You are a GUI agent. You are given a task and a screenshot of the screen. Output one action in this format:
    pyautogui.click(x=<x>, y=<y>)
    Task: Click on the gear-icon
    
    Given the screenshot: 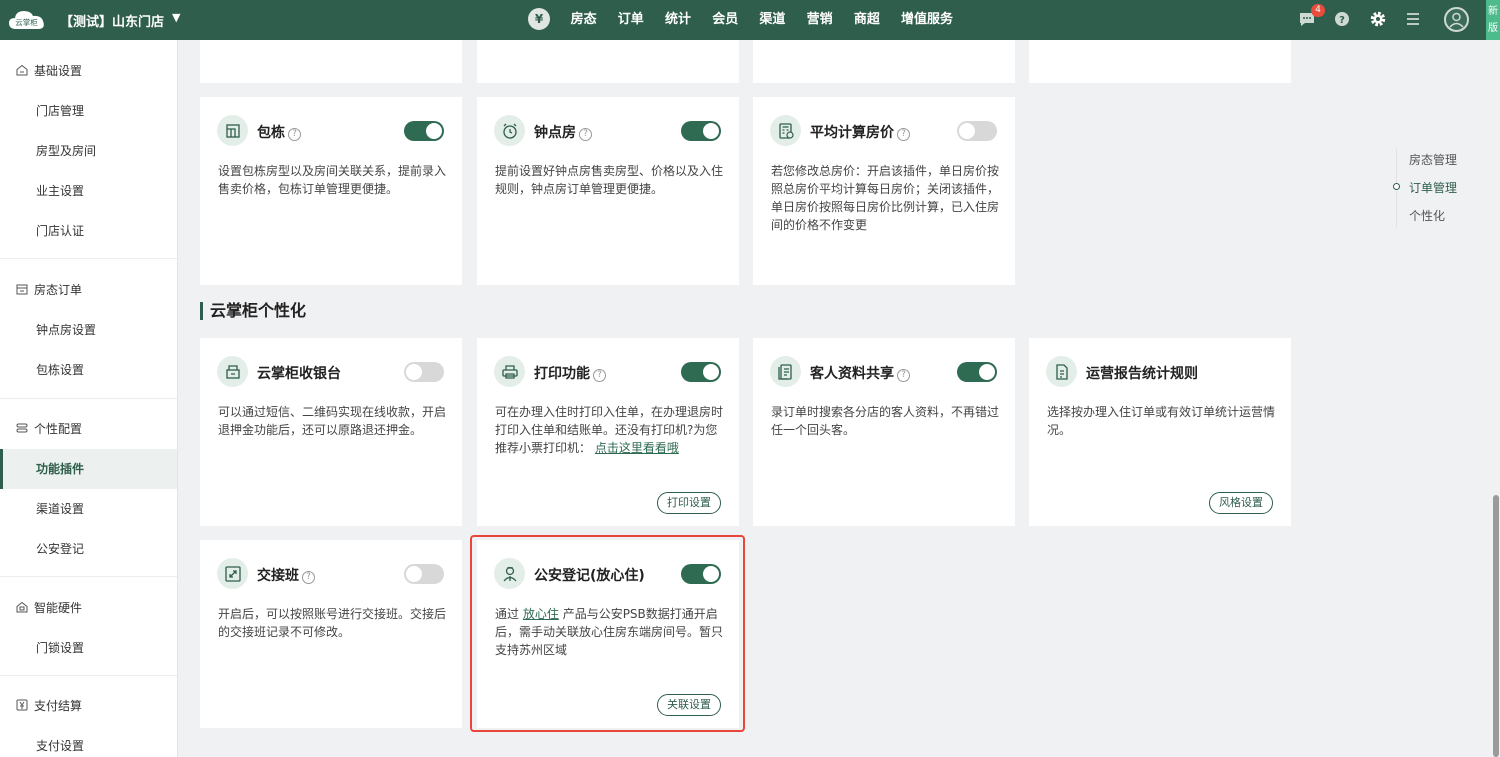 What is the action you would take?
    pyautogui.click(x=1378, y=19)
    